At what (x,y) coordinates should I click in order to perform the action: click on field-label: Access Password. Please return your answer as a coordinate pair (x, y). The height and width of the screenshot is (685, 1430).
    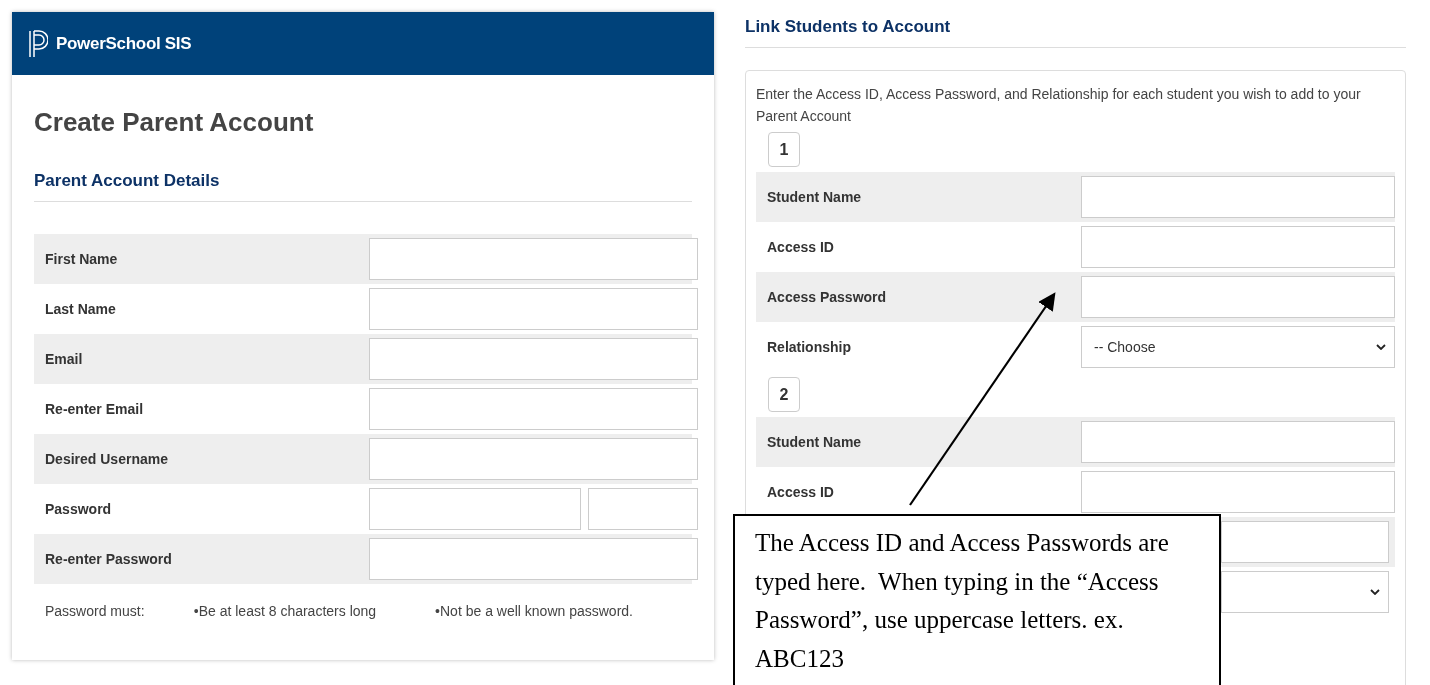
    Looking at the image, I should click on (827, 297).